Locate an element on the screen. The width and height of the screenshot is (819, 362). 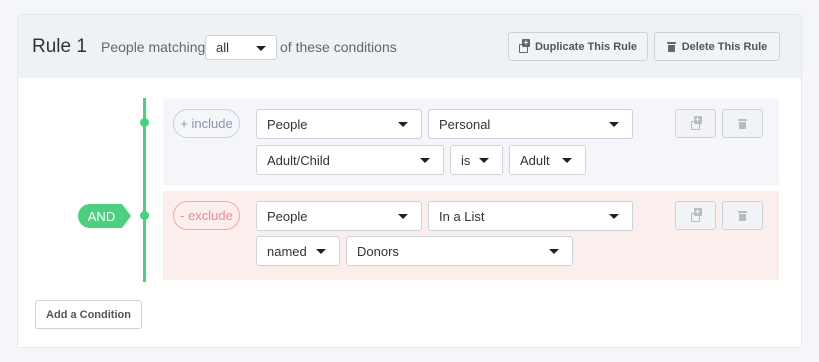
include-toggle: + include is located at coordinates (206, 123).